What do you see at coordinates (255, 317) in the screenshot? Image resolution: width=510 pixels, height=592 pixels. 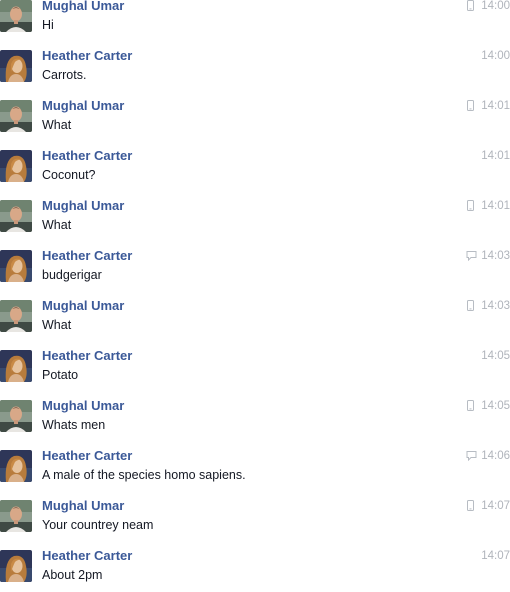 I see `message-row: Mughal Umar What 14:03` at bounding box center [255, 317].